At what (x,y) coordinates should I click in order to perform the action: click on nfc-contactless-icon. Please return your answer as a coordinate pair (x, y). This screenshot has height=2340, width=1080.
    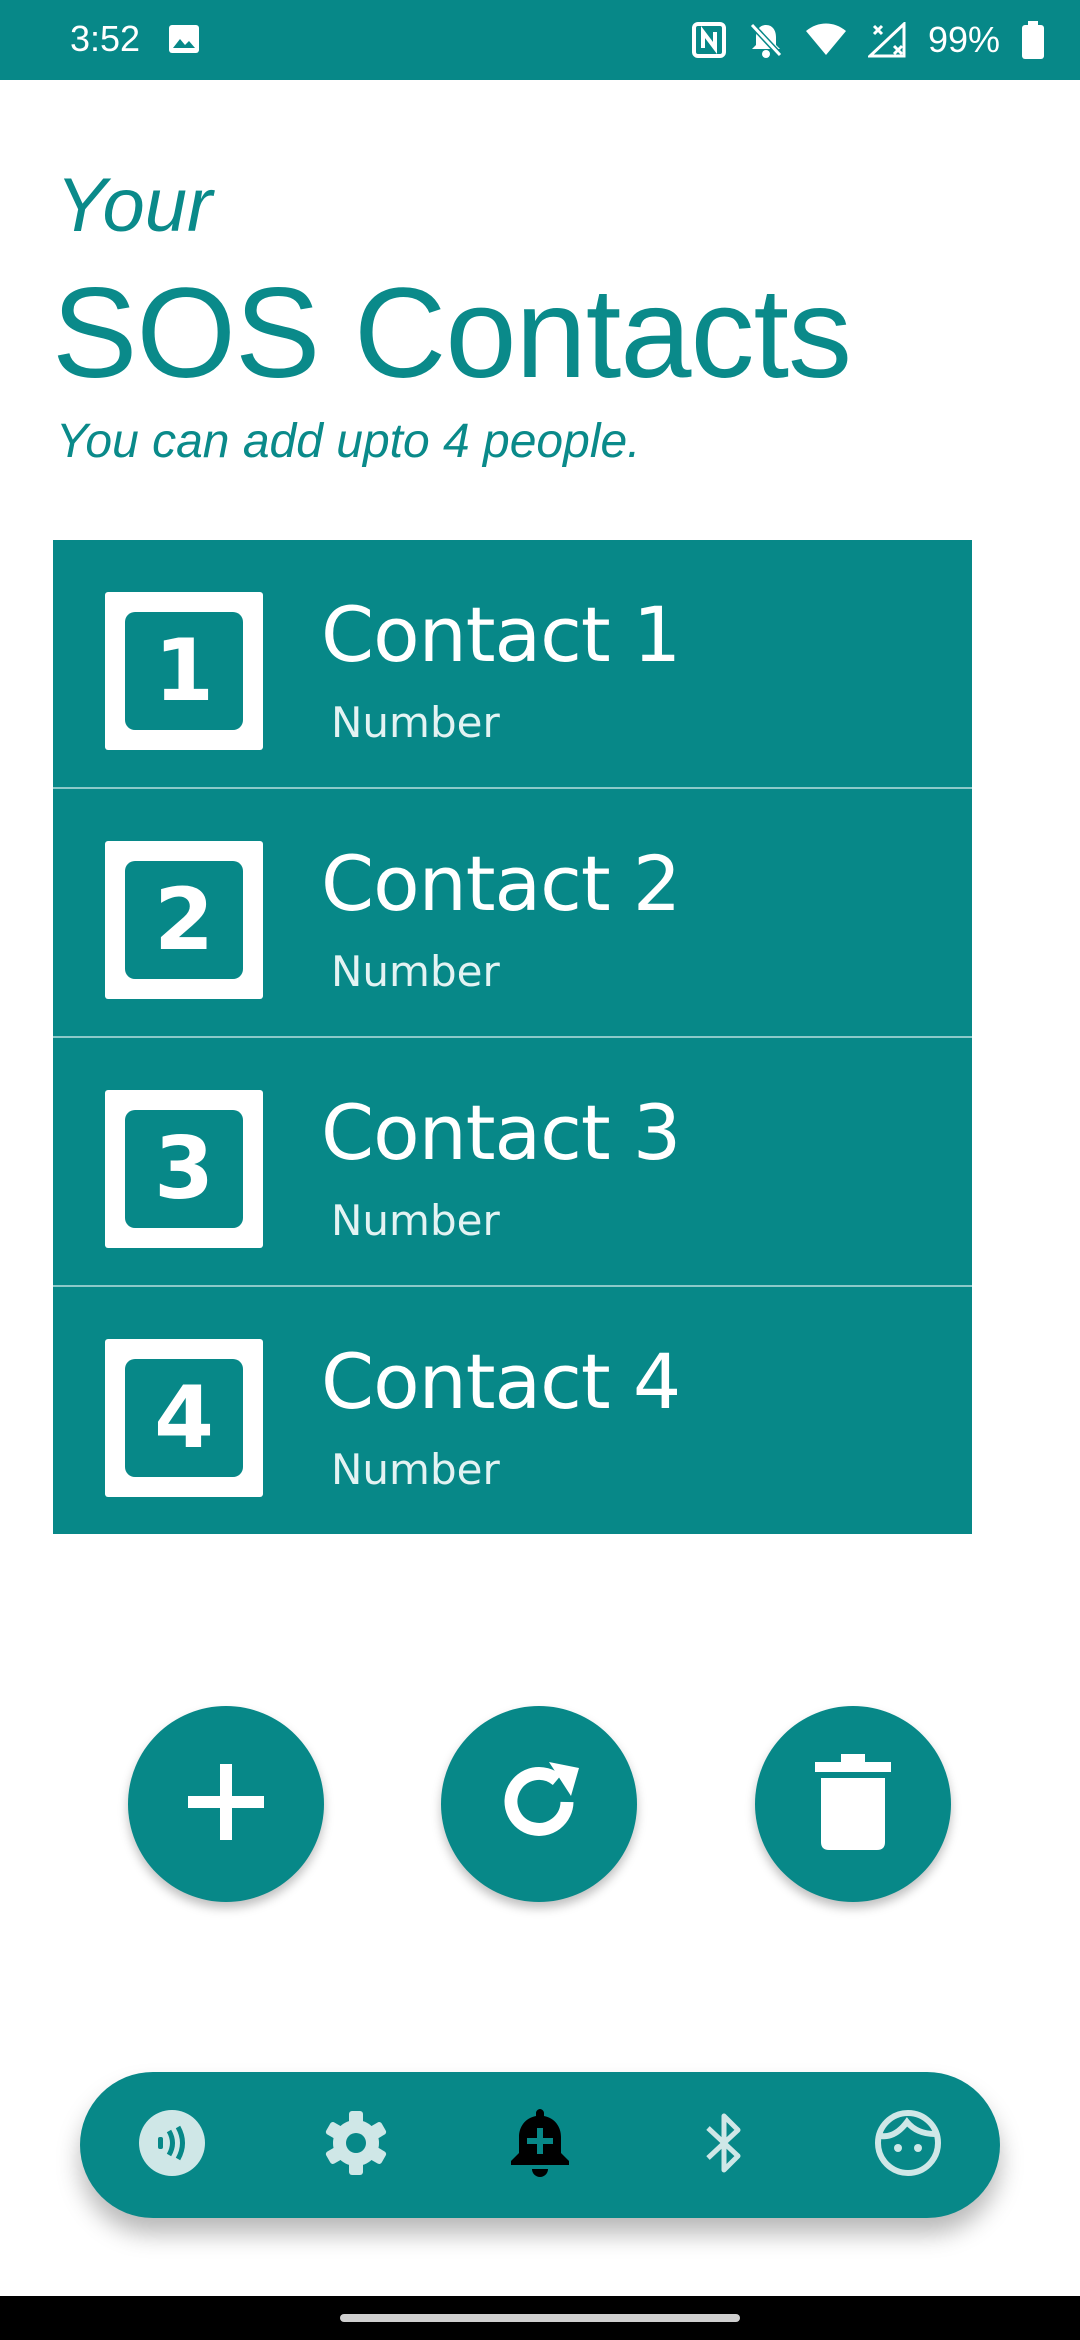
    Looking at the image, I should click on (172, 2145).